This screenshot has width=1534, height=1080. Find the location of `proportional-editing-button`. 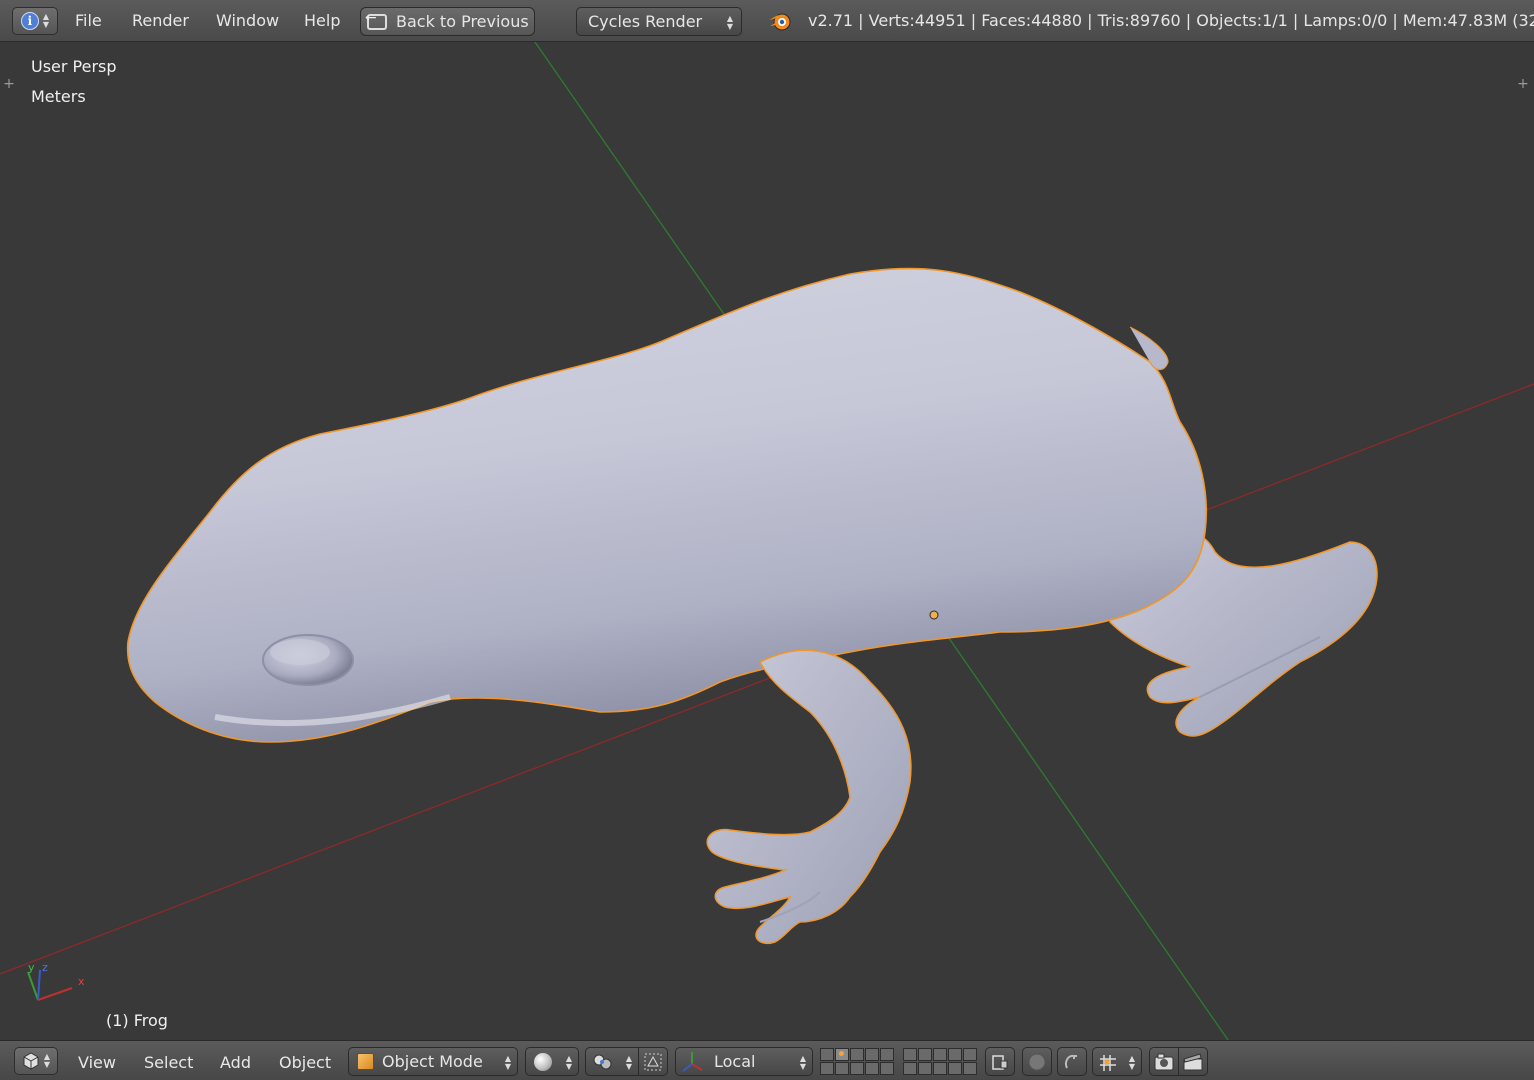

proportional-editing-button is located at coordinates (1037, 1061).